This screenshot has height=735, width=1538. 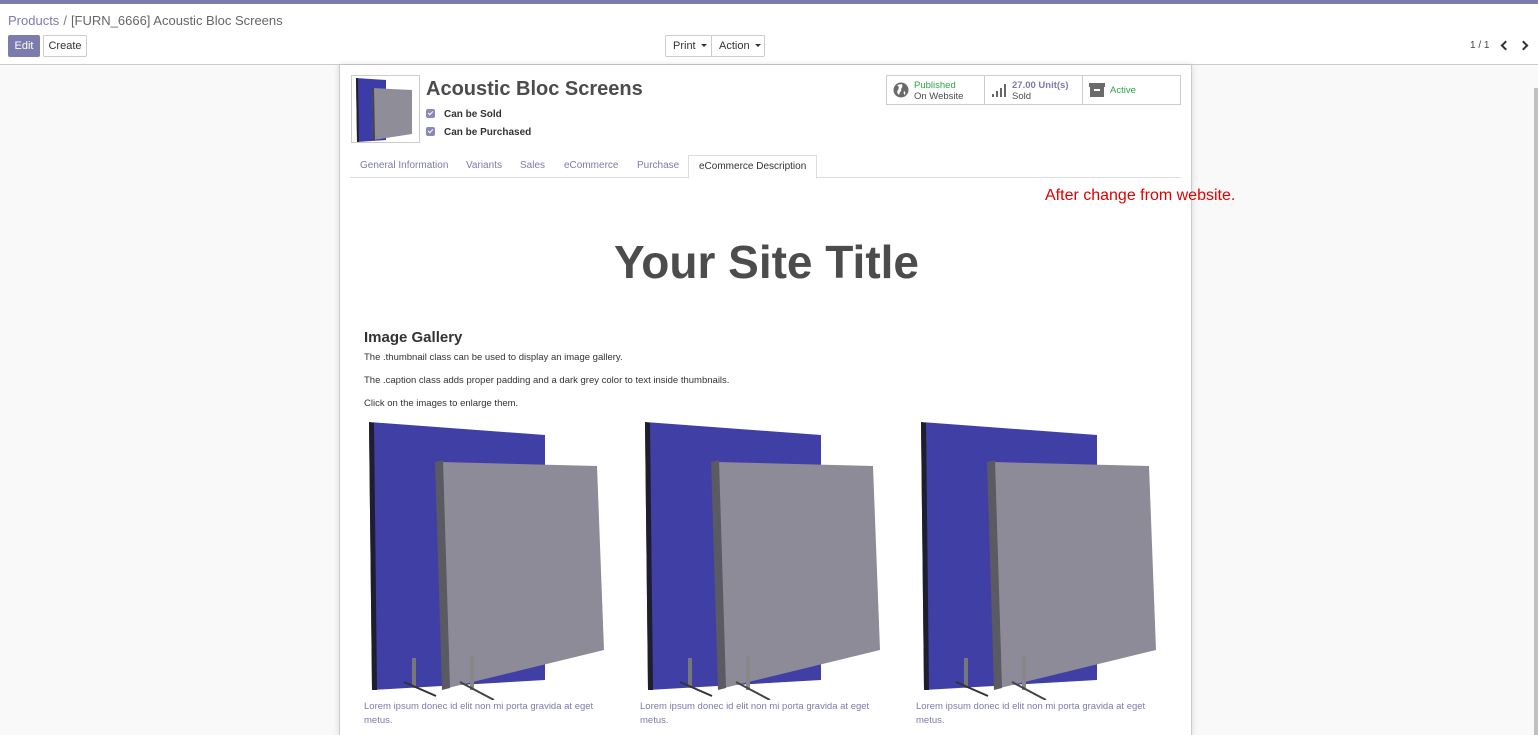 What do you see at coordinates (939, 96) in the screenshot?
I see `published-sublabel: On Website` at bounding box center [939, 96].